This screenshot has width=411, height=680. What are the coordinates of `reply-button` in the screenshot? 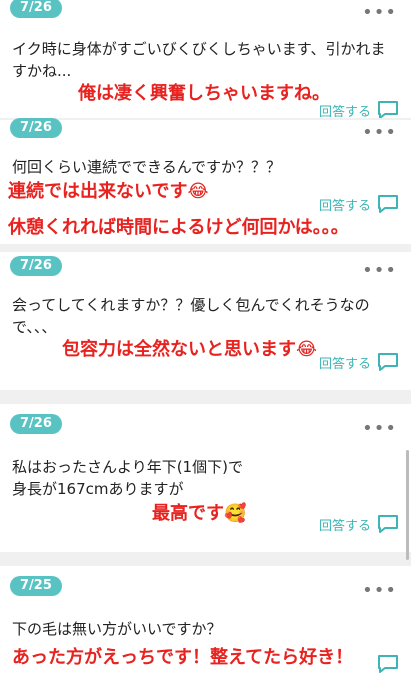 It's located at (388, 664).